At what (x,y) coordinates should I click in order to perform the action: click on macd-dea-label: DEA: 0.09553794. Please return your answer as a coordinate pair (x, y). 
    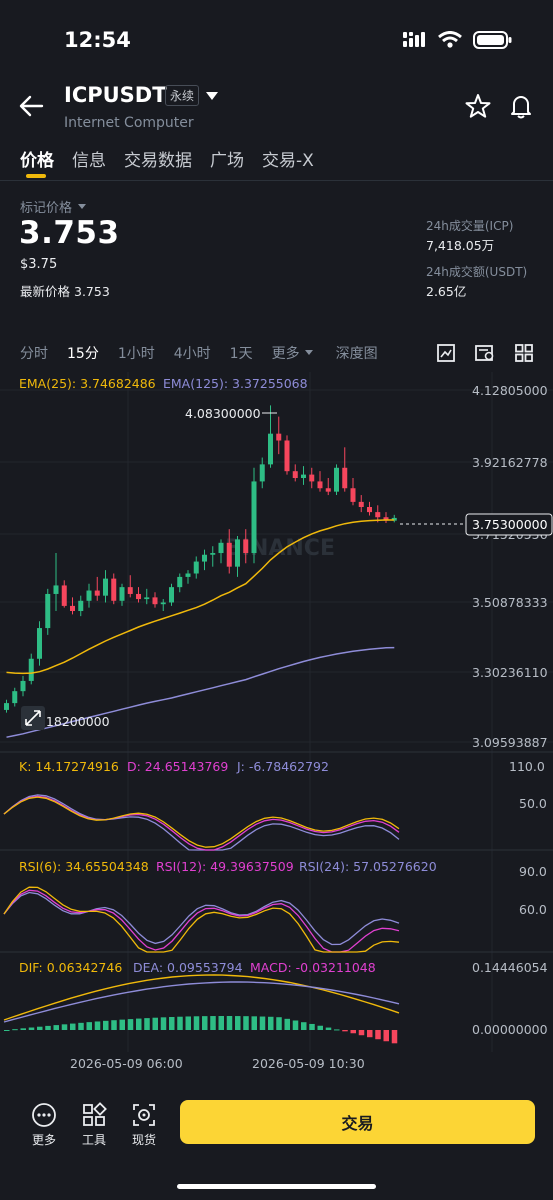
    Looking at the image, I should click on (188, 967).